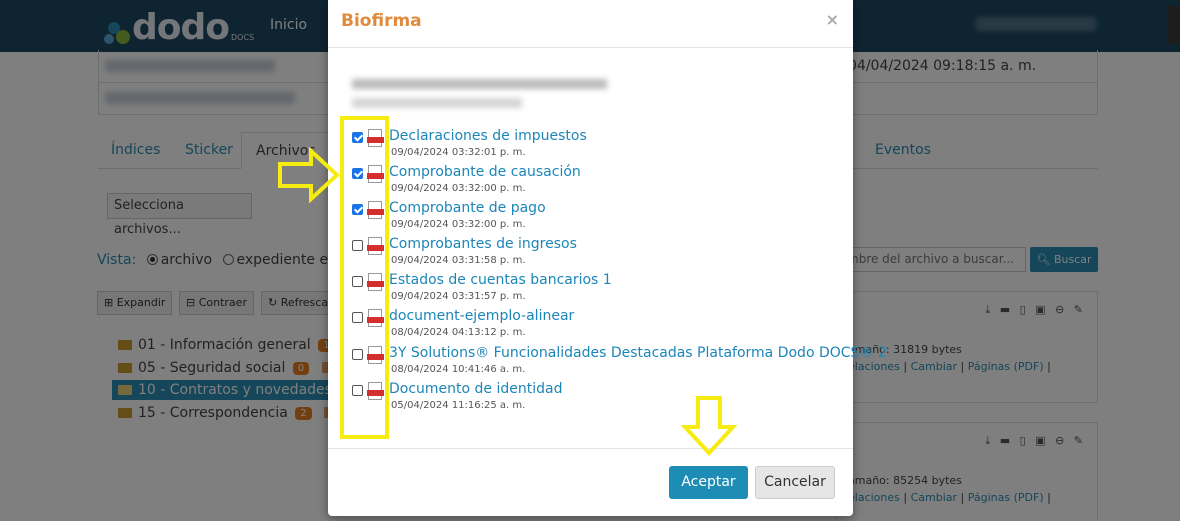 This screenshot has height=521, width=1180. What do you see at coordinates (309, 175) in the screenshot?
I see `right-arrow-annotation-icon` at bounding box center [309, 175].